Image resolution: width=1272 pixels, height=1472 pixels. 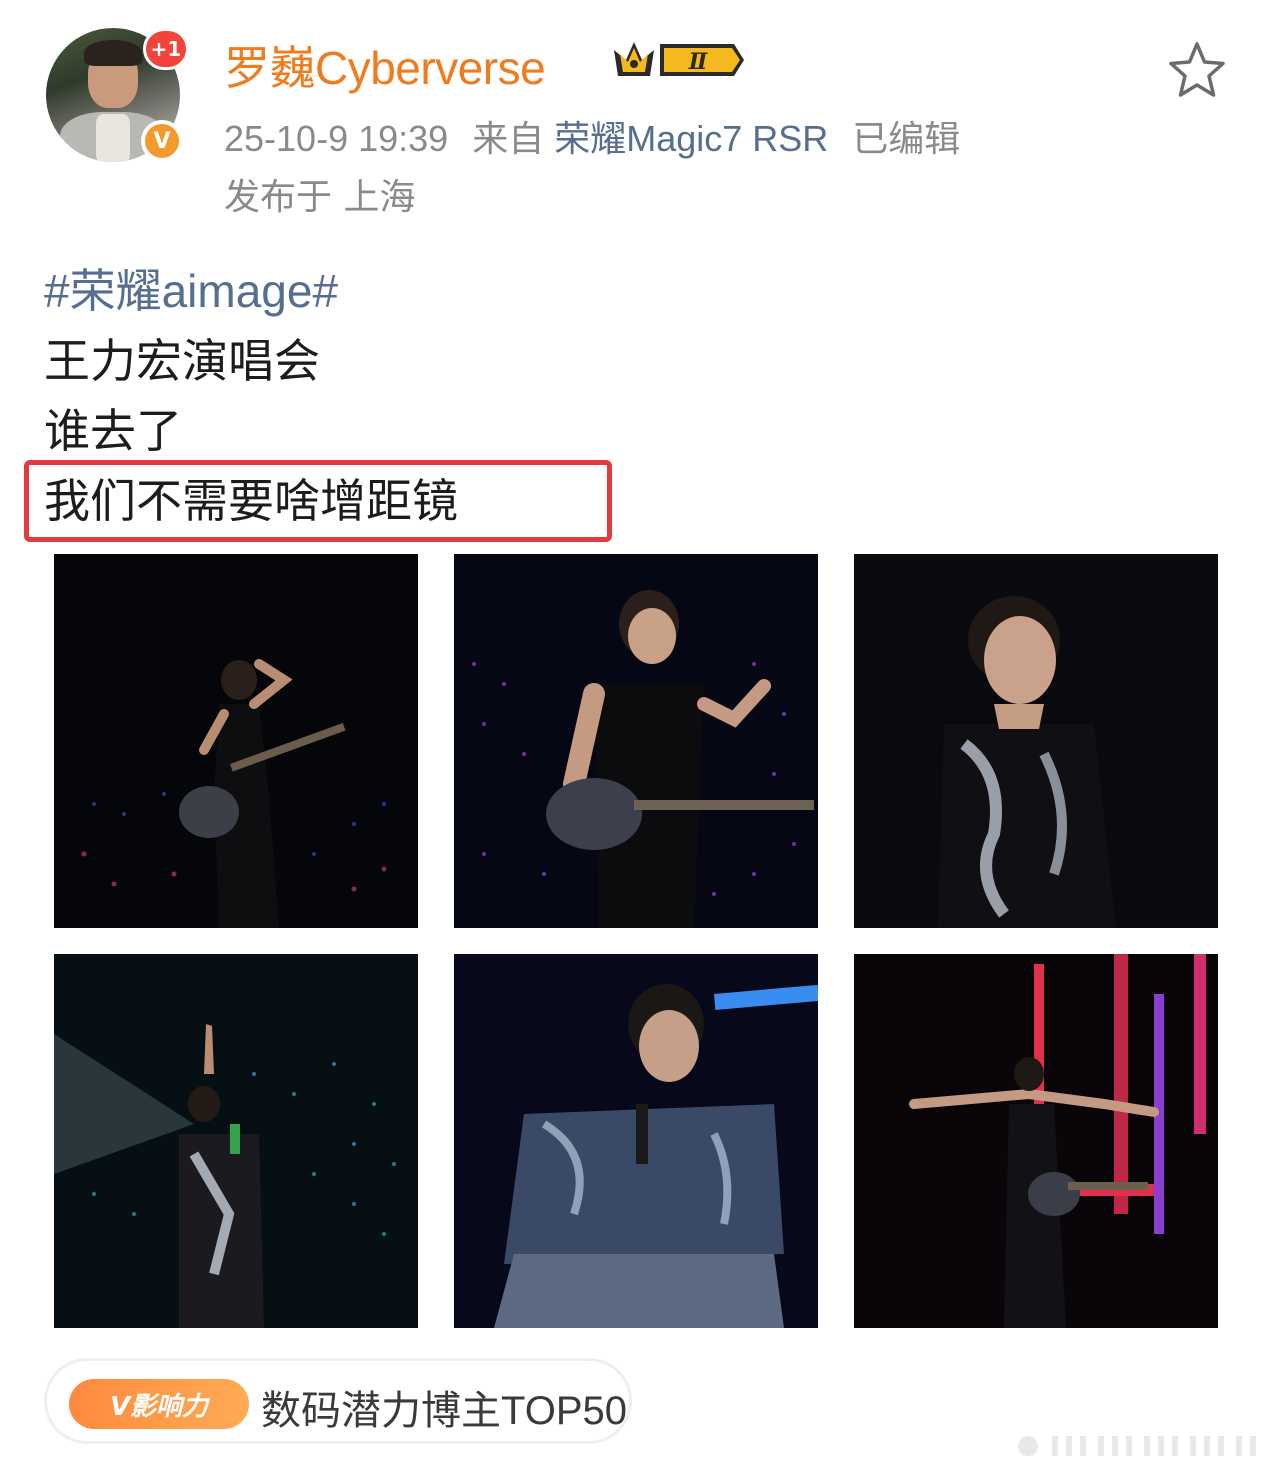 What do you see at coordinates (444, 1411) in the screenshot?
I see `influence-rank: 数码潜力博主TOP50` at bounding box center [444, 1411].